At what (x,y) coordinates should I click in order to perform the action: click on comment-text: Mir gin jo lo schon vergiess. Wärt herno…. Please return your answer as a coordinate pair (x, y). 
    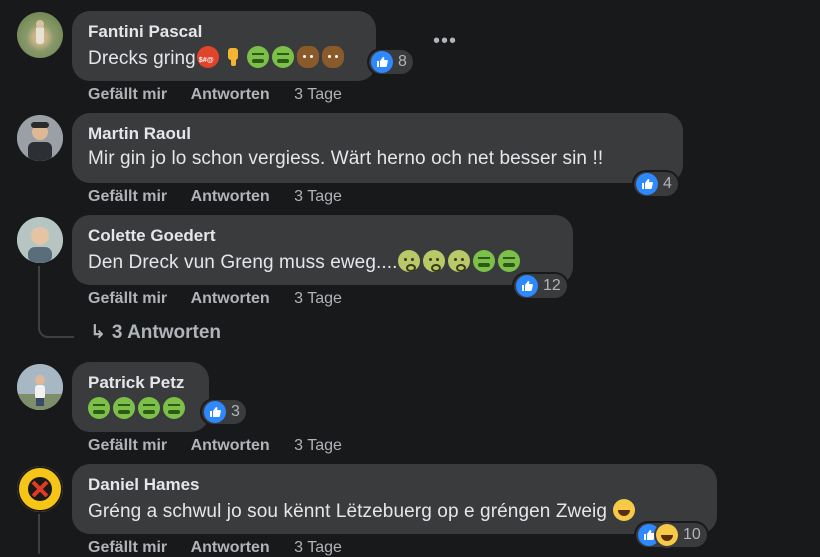
    Looking at the image, I should click on (346, 158).